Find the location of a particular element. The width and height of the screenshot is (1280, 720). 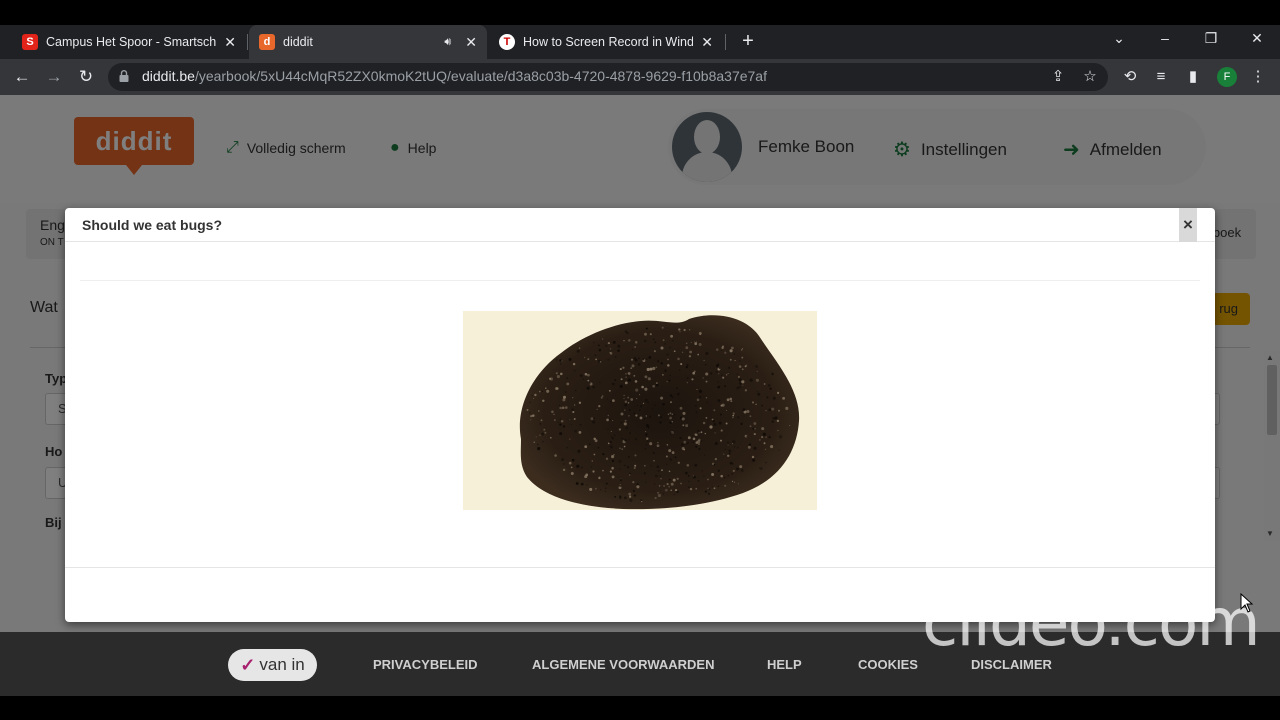

back-arrow-icon: ← is located at coordinates (22, 77).